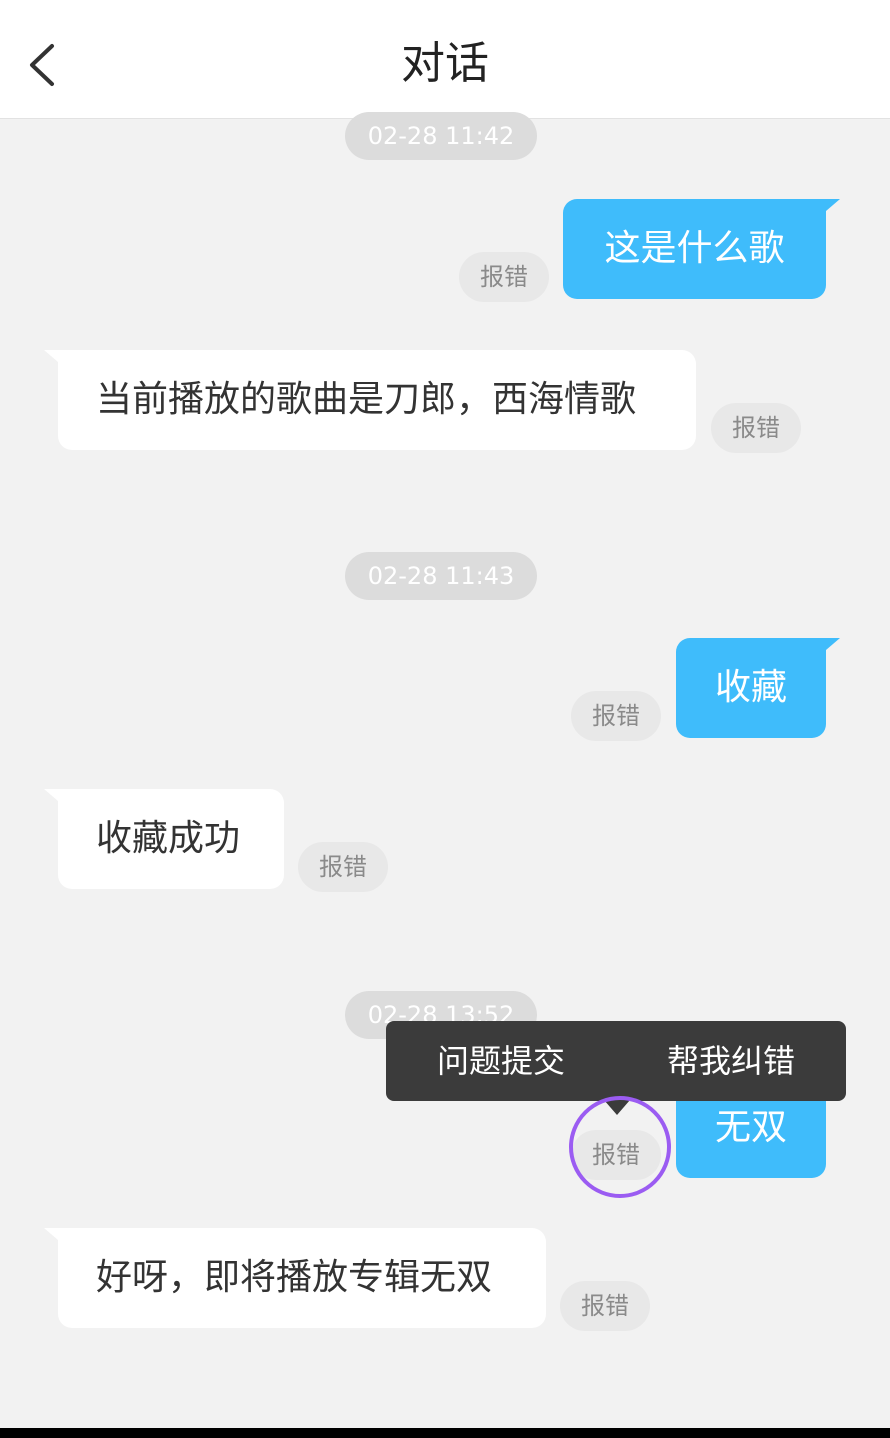 This screenshot has width=890, height=1438. What do you see at coordinates (701, 249) in the screenshot?
I see `outgoing-message-bubble: 这是什么歌` at bounding box center [701, 249].